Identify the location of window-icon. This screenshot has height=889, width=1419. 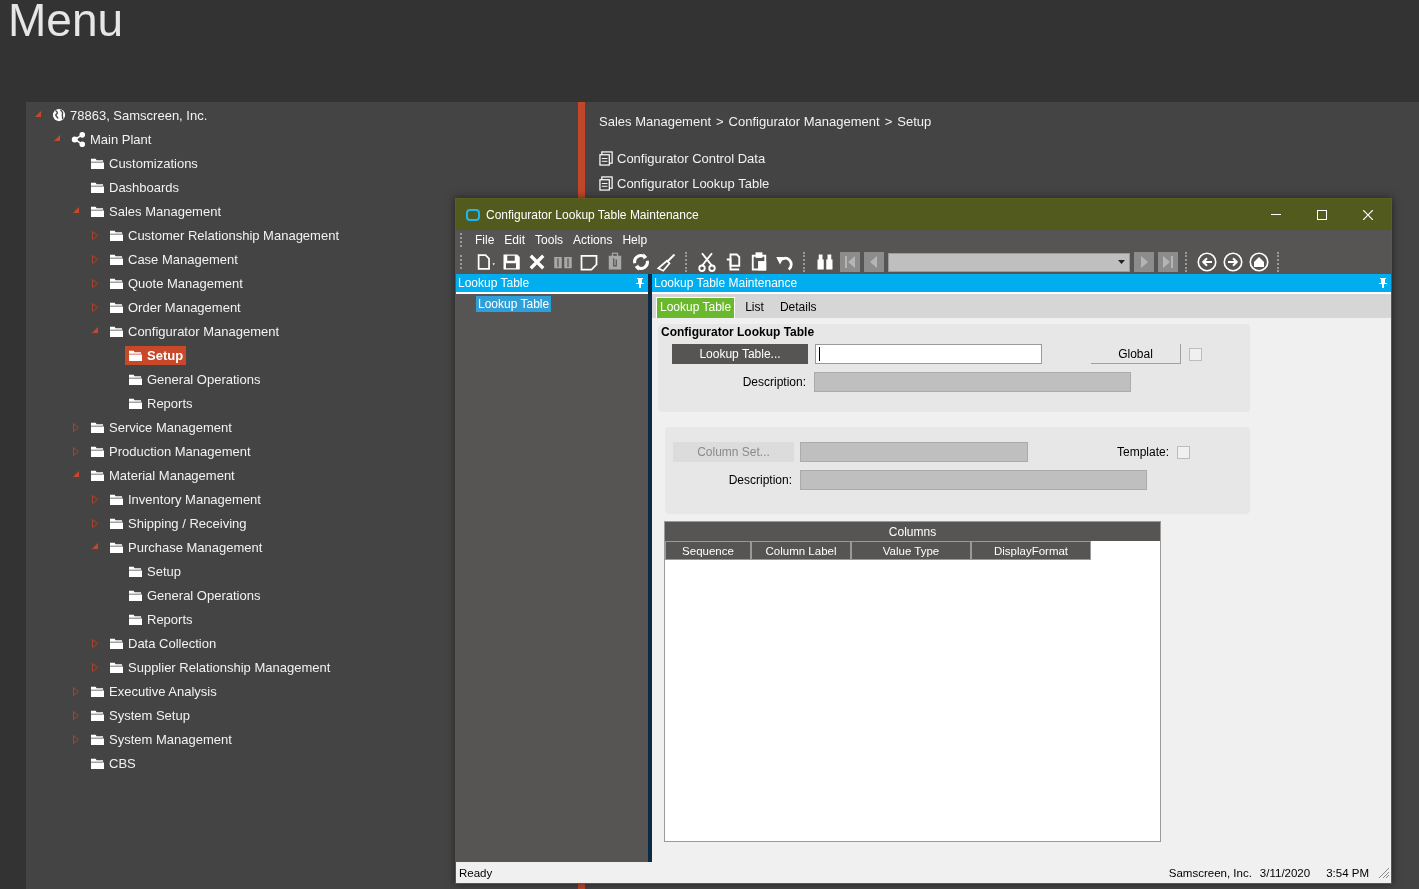
(473, 214).